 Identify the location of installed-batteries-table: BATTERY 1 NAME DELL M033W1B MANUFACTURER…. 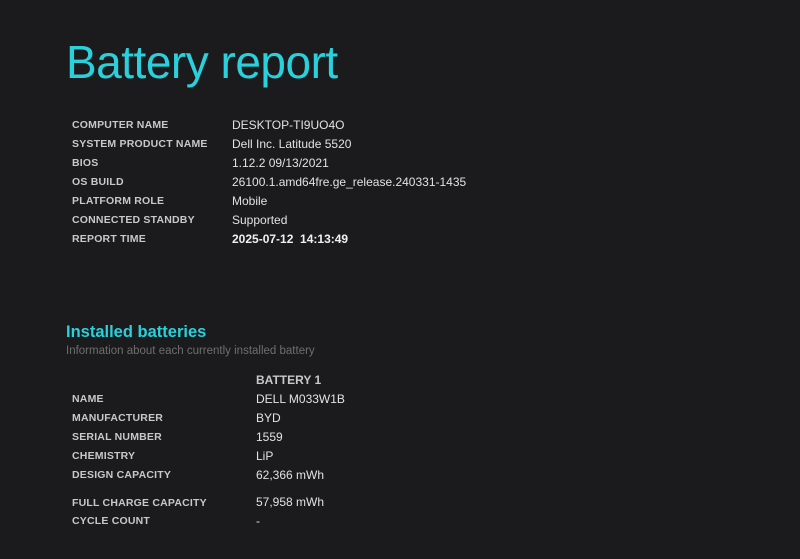
(208, 450).